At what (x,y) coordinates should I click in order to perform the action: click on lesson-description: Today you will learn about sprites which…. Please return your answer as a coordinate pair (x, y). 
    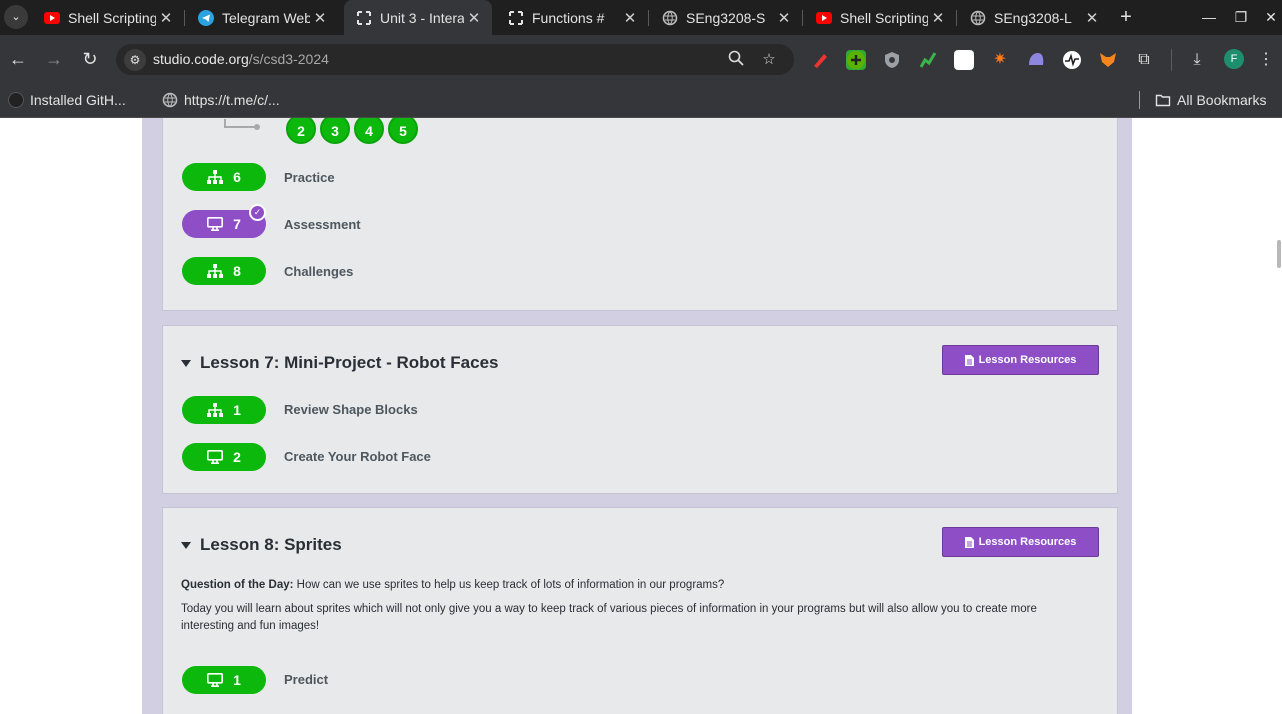
    Looking at the image, I should click on (609, 617).